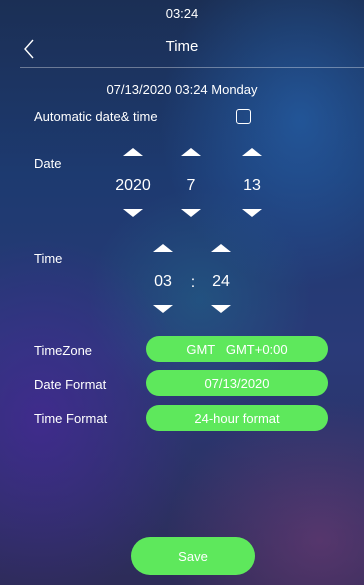  I want to click on date-format-label: Date Format, so click(70, 384).